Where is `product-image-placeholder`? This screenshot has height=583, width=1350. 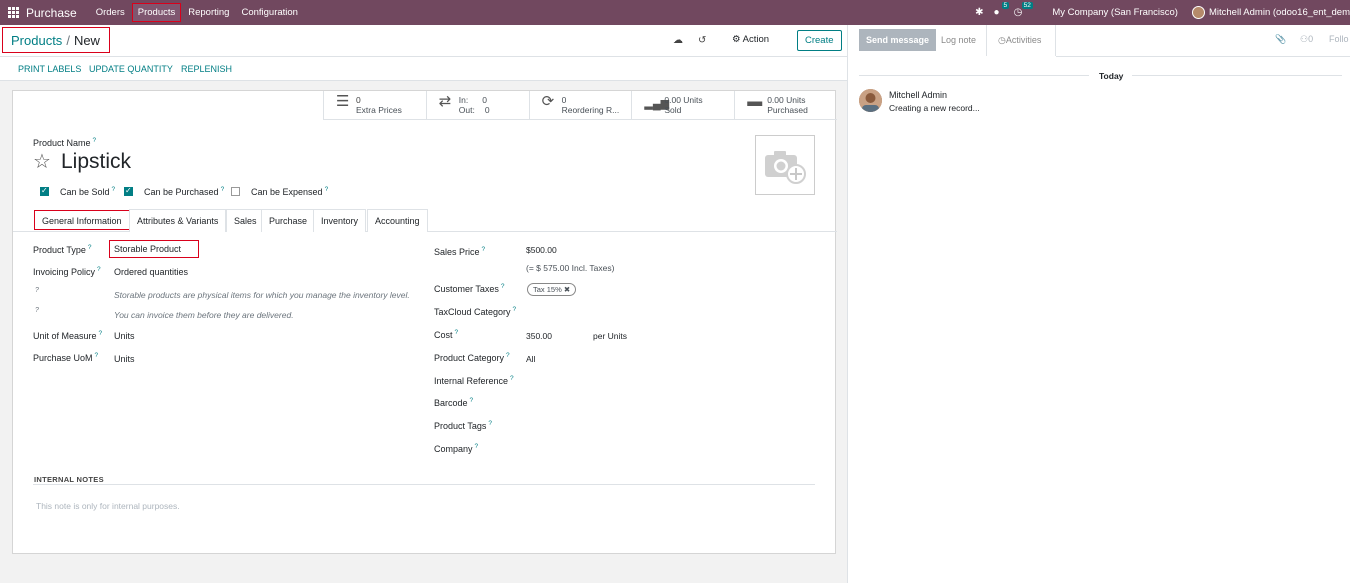 product-image-placeholder is located at coordinates (785, 165).